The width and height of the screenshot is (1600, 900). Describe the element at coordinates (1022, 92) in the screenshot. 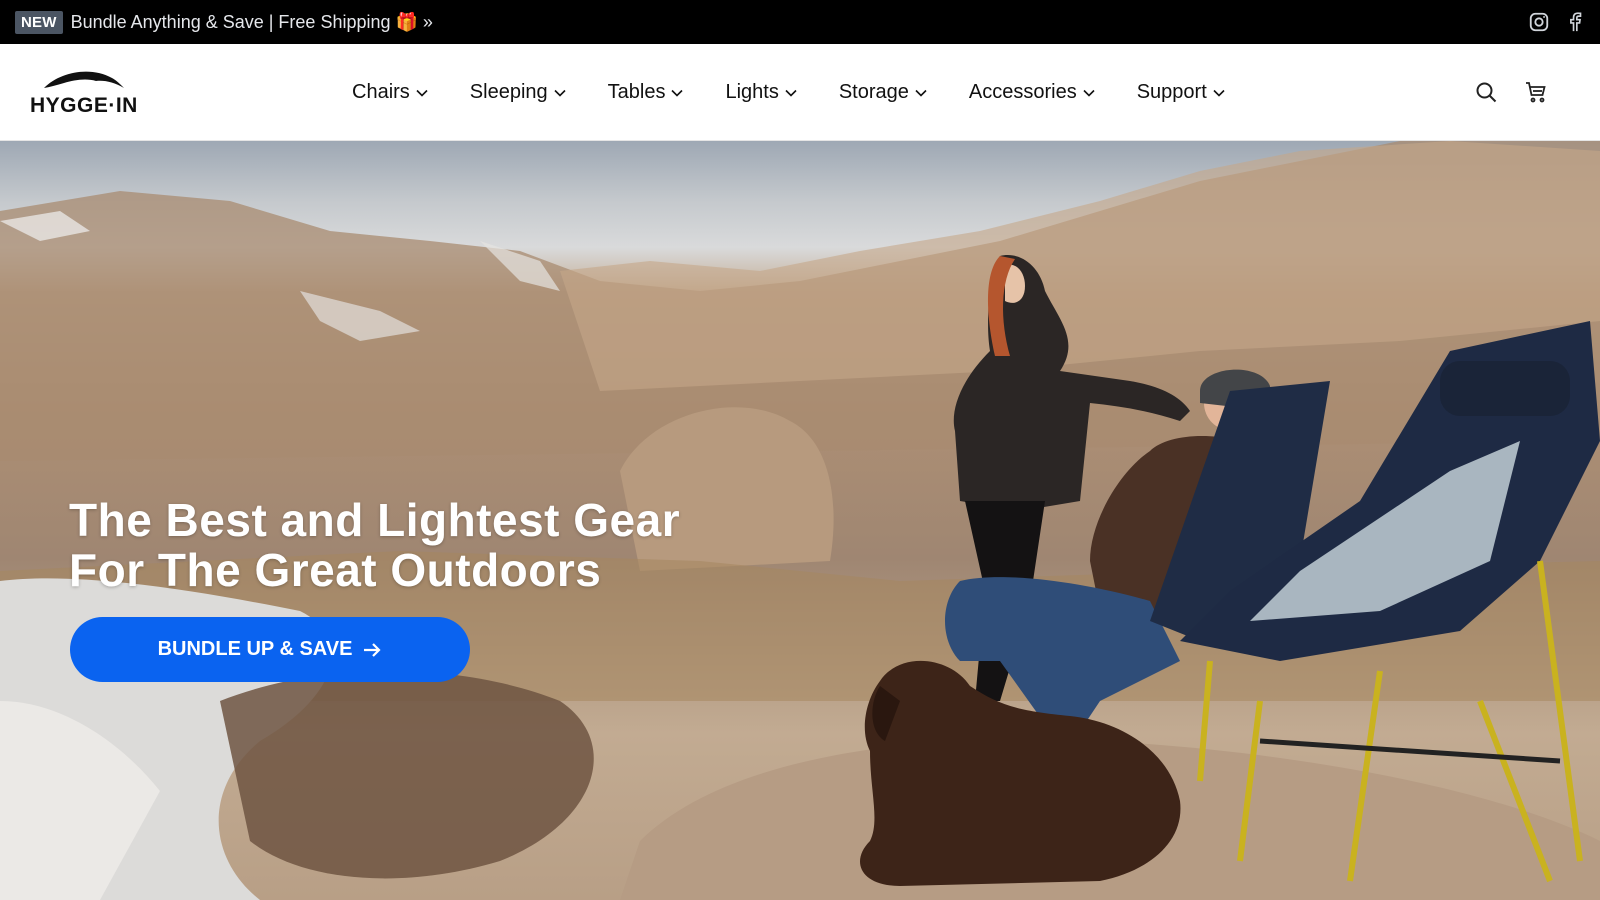

I see `nav-item-label: Accessories` at that location.